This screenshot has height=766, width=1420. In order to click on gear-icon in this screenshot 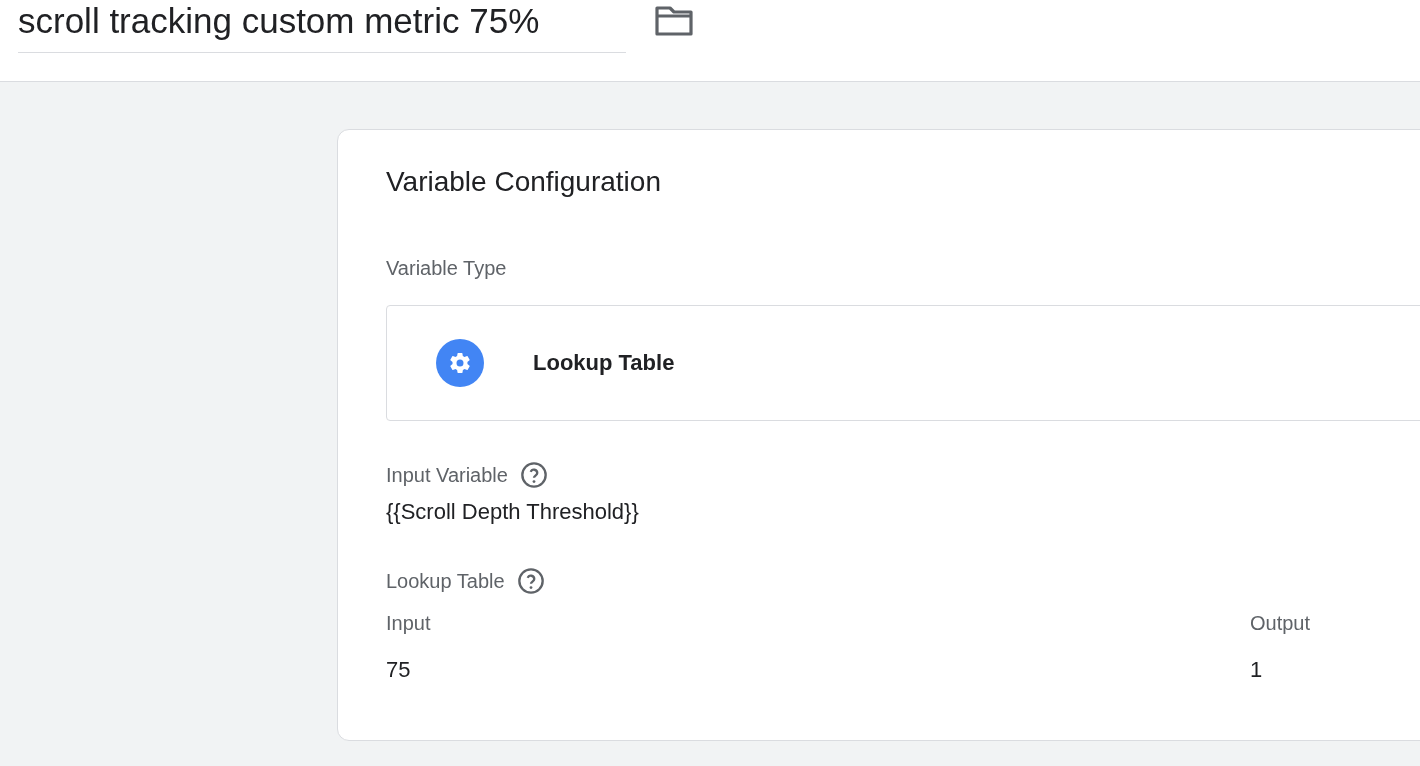, I will do `click(460, 363)`.